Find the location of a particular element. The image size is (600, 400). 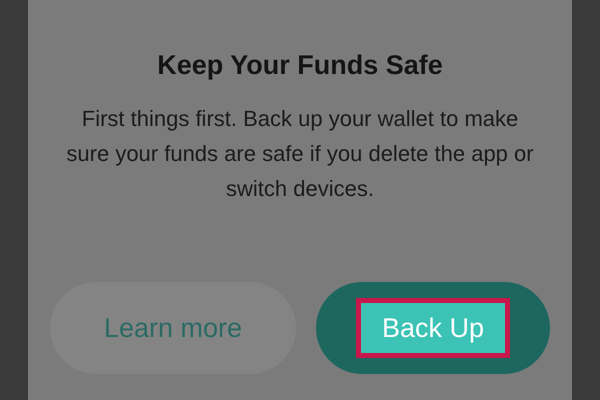

learn-more-button: Learn more is located at coordinates (173, 328).